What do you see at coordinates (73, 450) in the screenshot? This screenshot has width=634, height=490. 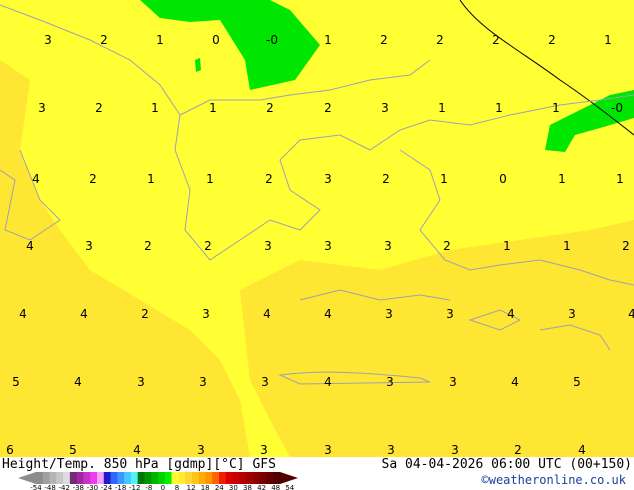 I see `temperature-value: 5` at bounding box center [73, 450].